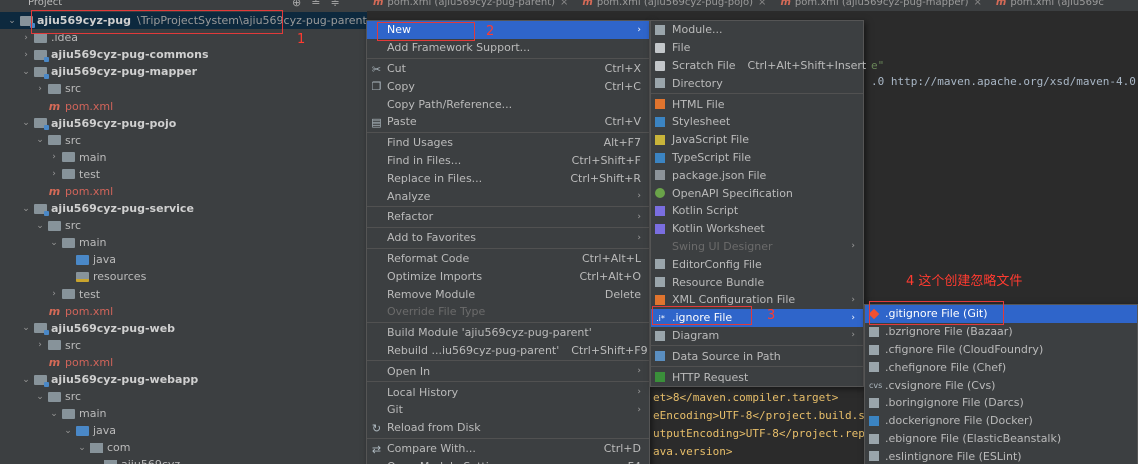 The image size is (1138, 464). Describe the element at coordinates (508, 410) in the screenshot. I see `menu-item-git: Git ›` at that location.